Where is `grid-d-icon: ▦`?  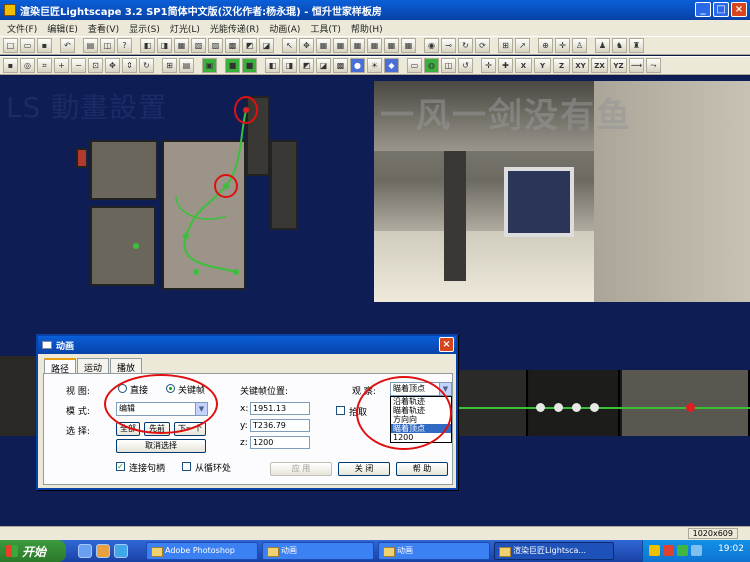 grid-d-icon: ▦ is located at coordinates (374, 45).